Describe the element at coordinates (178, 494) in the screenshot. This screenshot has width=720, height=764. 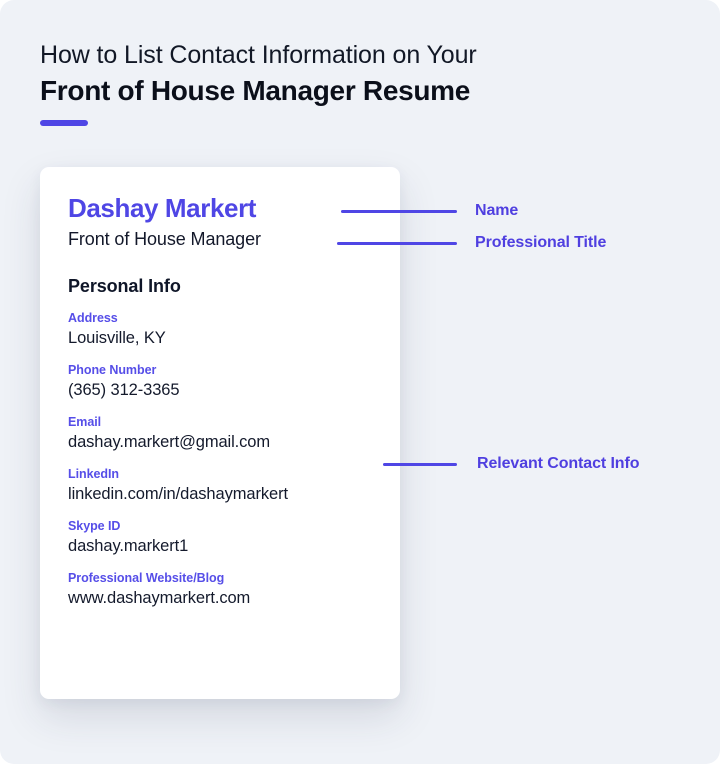
I see `contact-value: linkedin.com/in/dashaymarkert` at that location.